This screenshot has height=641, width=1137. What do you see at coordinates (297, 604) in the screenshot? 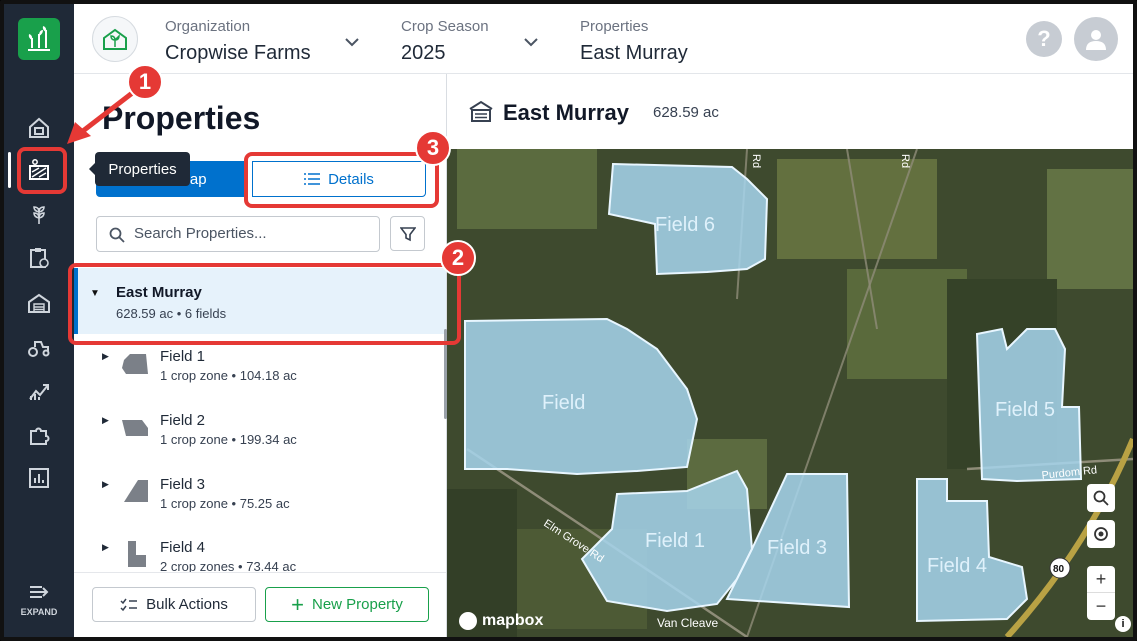
I see `plus-icon: +` at bounding box center [297, 604].